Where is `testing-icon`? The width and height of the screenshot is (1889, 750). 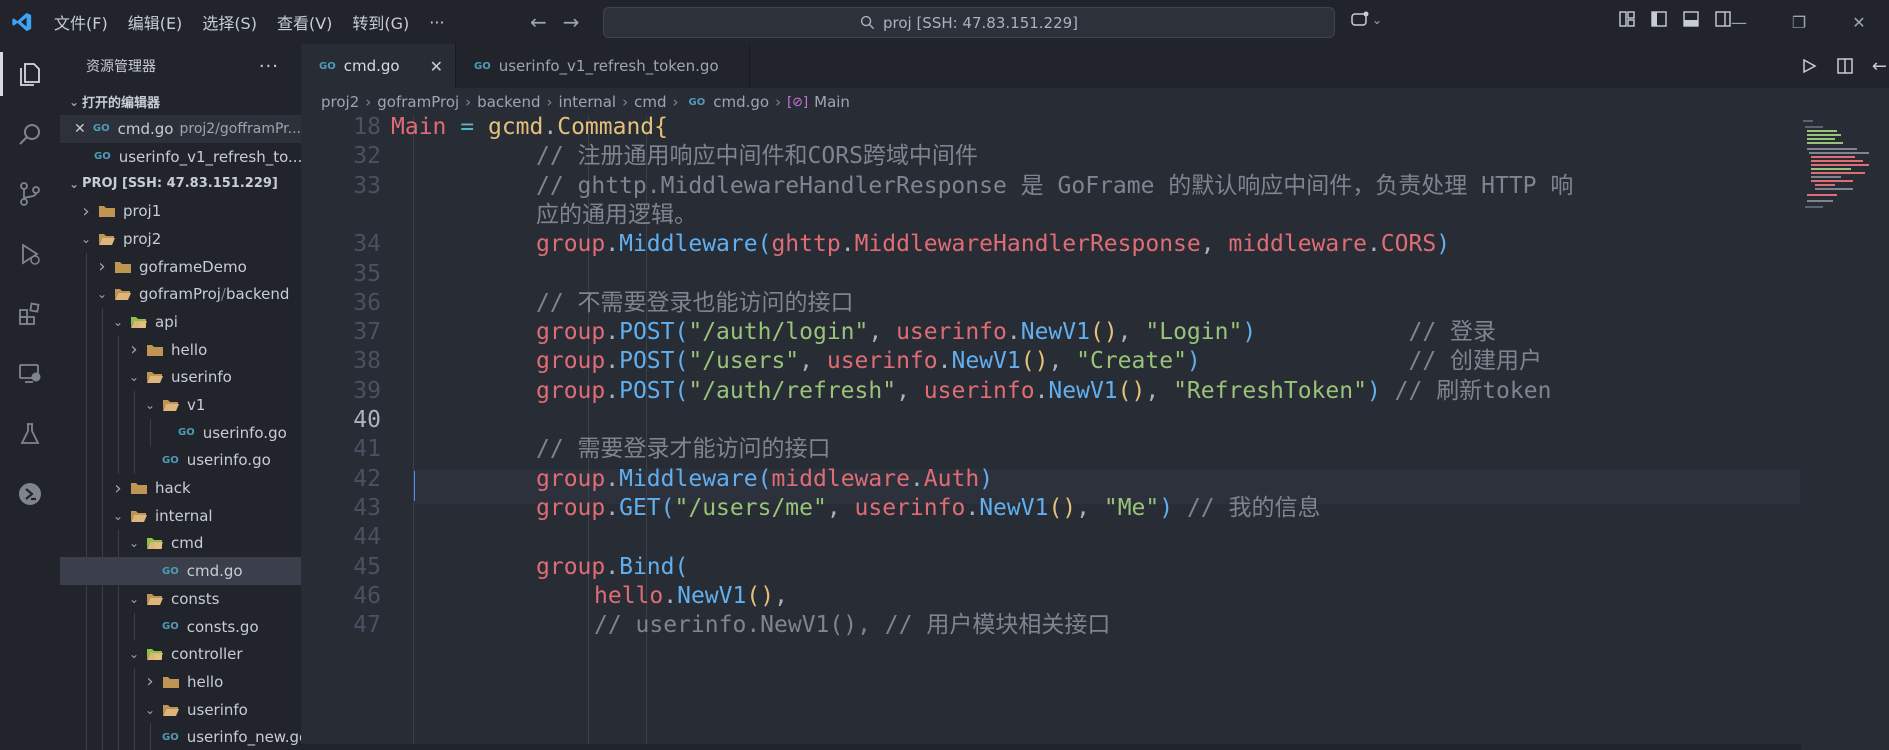 testing-icon is located at coordinates (30, 434).